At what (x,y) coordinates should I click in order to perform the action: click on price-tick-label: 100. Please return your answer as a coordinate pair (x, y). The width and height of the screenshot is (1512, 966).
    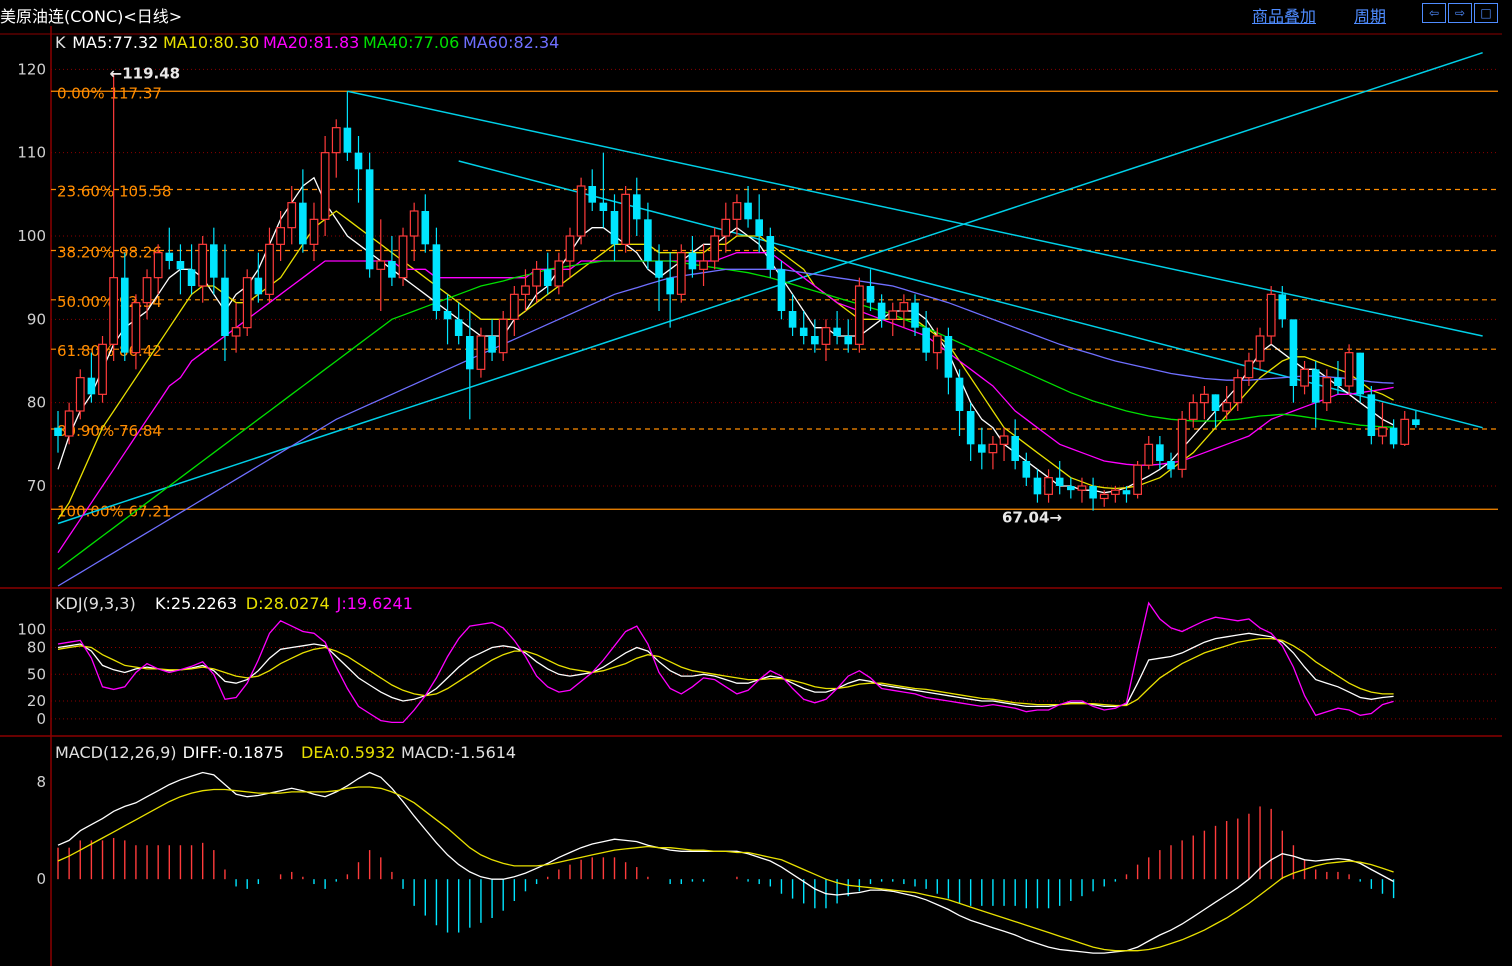
    Looking at the image, I should click on (31, 236).